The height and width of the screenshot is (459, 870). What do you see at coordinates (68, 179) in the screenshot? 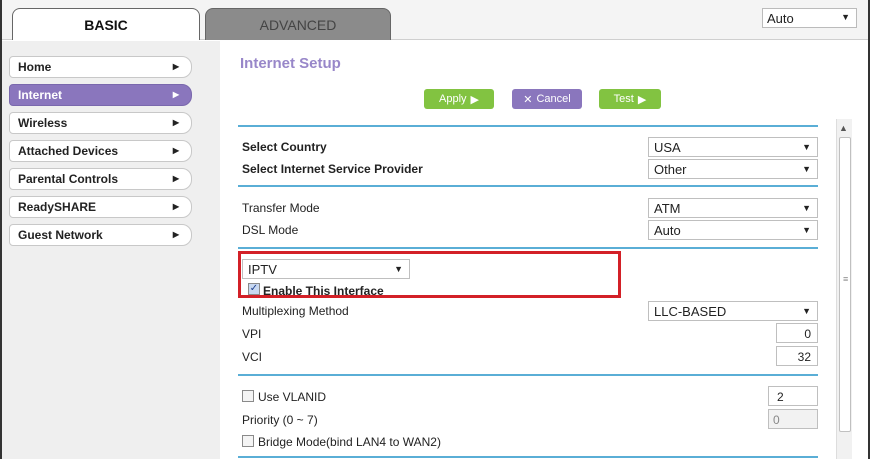
I see `sidebar-item-label: Parental Controls` at bounding box center [68, 179].